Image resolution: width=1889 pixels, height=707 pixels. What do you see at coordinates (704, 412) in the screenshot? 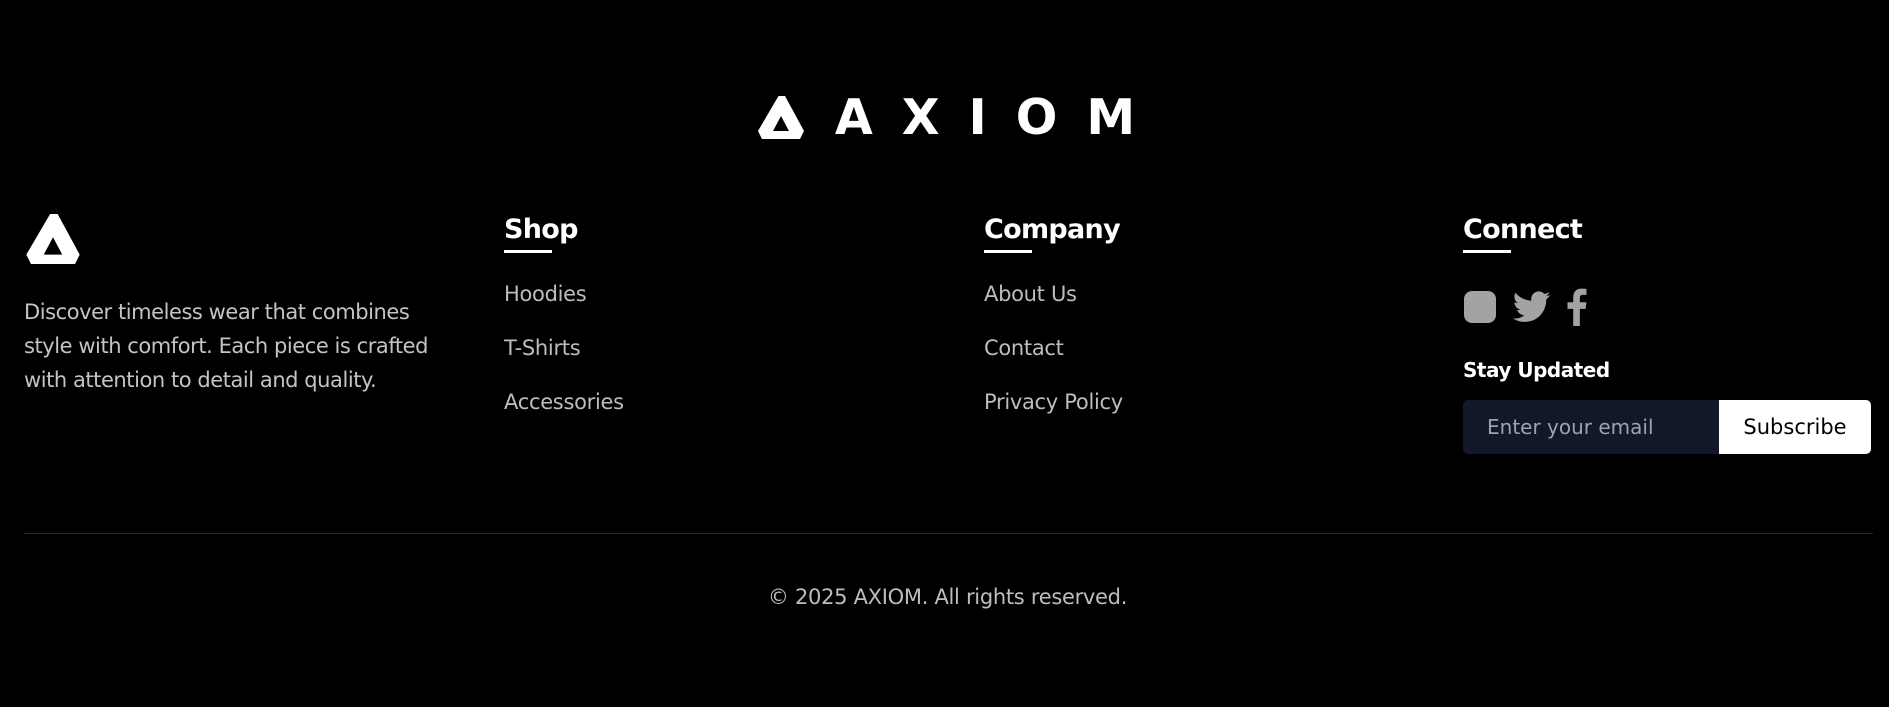
I see `shop-link-accessories: Accessories` at bounding box center [704, 412].